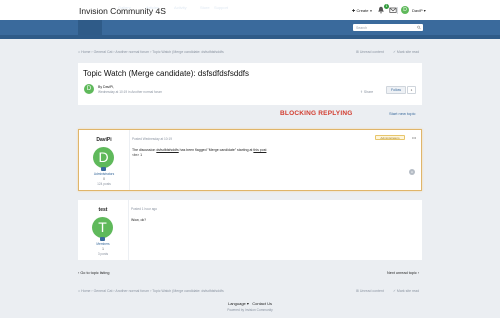  I want to click on share-label: Share, so click(368, 92).